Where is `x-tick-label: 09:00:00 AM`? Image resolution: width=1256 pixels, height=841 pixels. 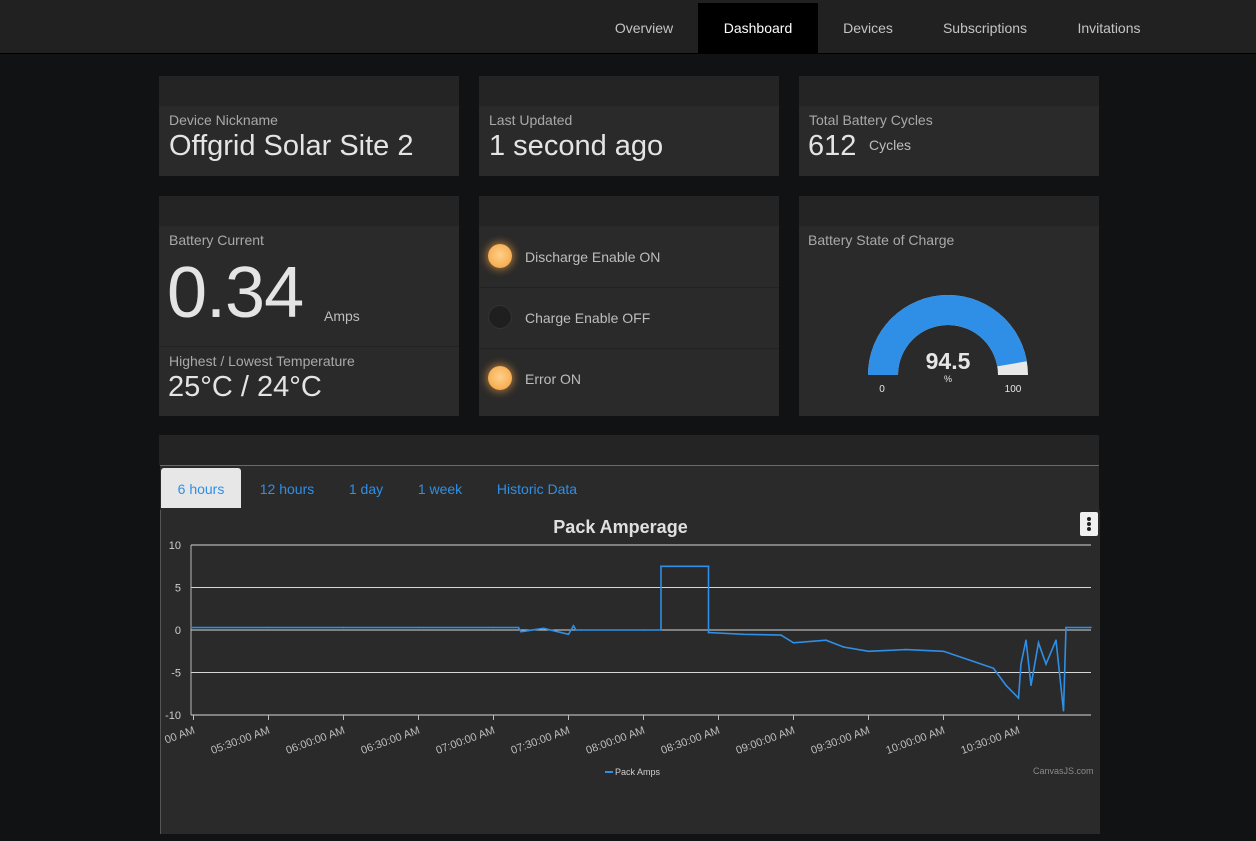
x-tick-label: 09:00:00 AM is located at coordinates (765, 741).